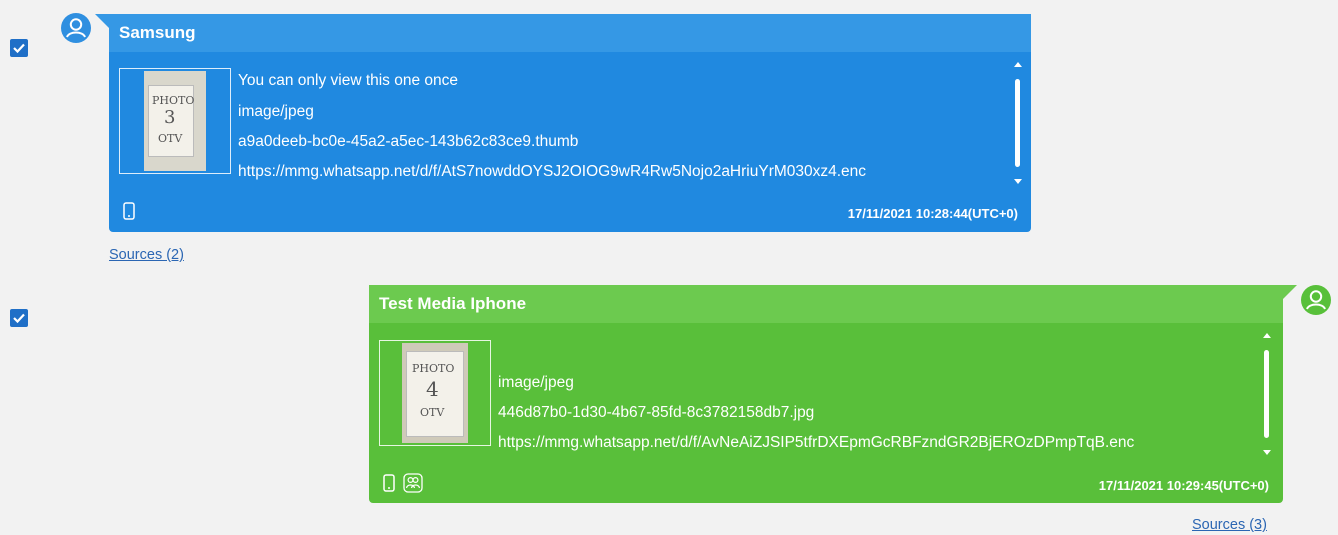 This screenshot has width=1338, height=535. Describe the element at coordinates (570, 33) in the screenshot. I see `sender-name-header: Samsung` at that location.